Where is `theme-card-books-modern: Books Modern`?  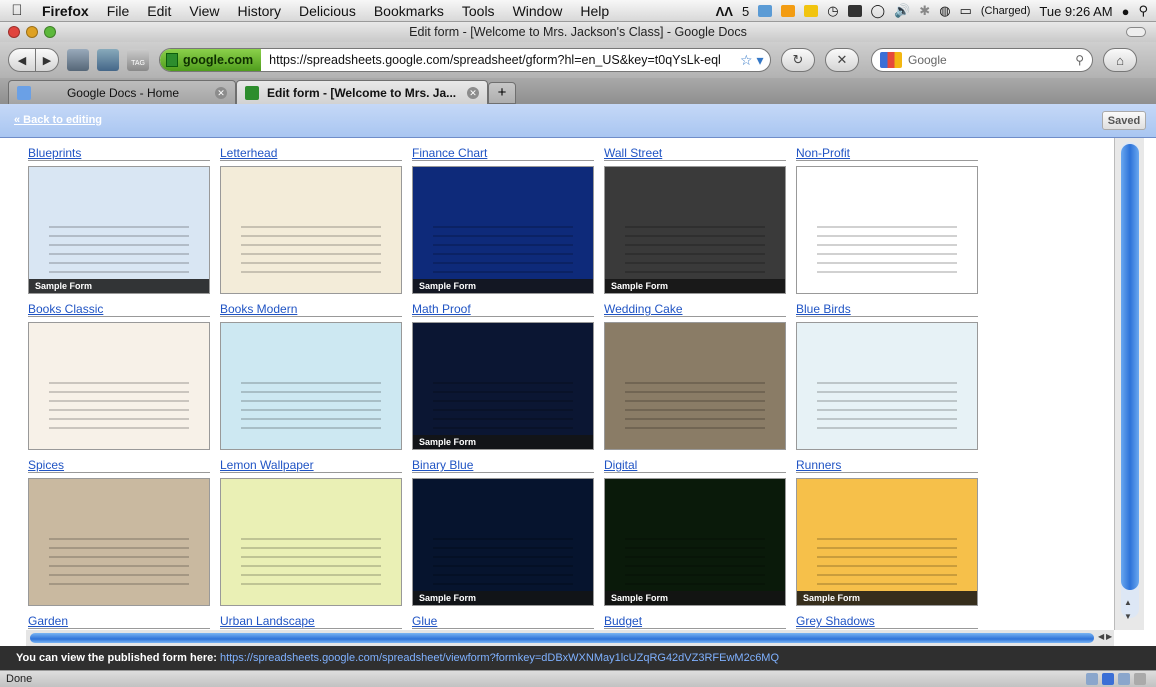 theme-card-books-modern: Books Modern is located at coordinates (311, 376).